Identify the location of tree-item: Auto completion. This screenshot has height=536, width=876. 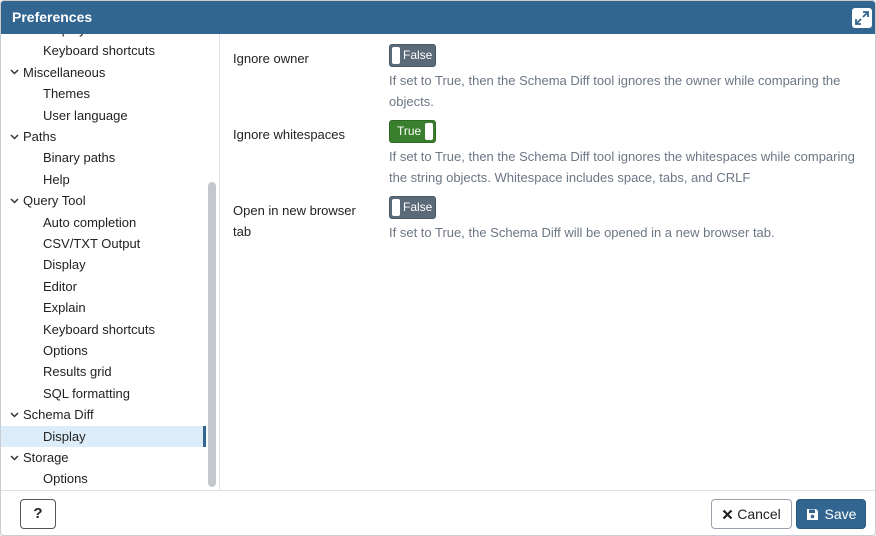
(103, 222).